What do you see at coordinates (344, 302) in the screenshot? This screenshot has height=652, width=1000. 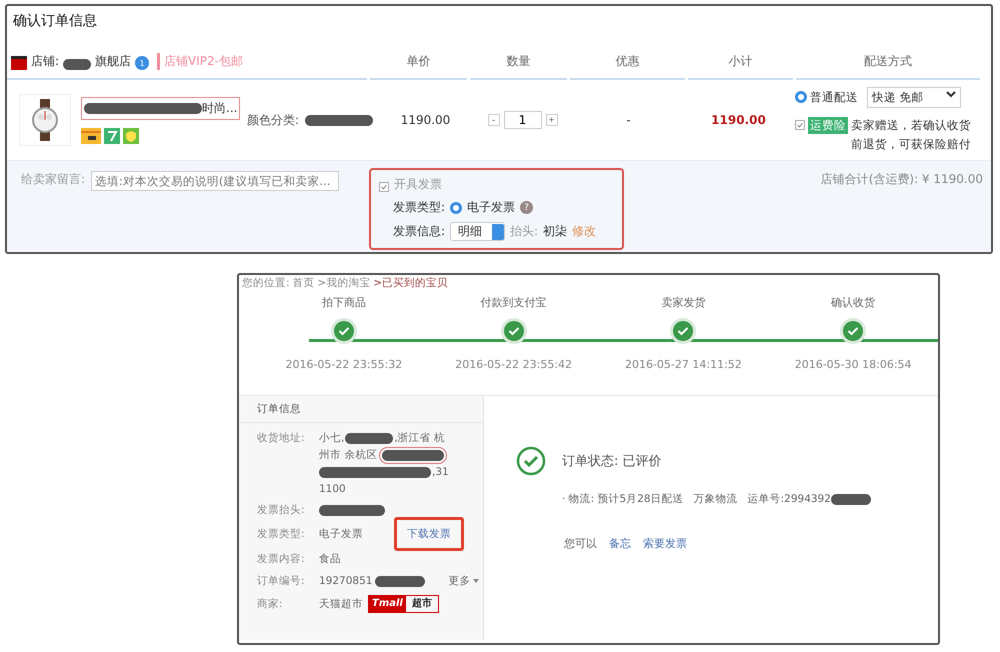 I see `step-label: 拍下商品` at bounding box center [344, 302].